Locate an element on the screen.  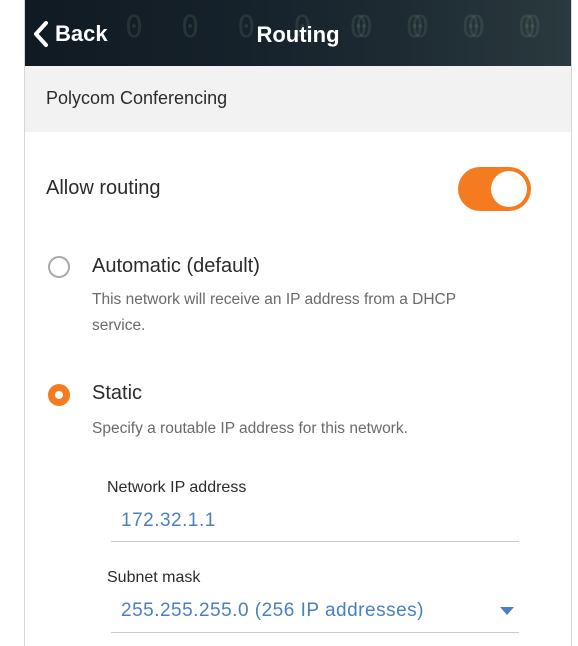
subnet-mask-underline is located at coordinates (315, 632).